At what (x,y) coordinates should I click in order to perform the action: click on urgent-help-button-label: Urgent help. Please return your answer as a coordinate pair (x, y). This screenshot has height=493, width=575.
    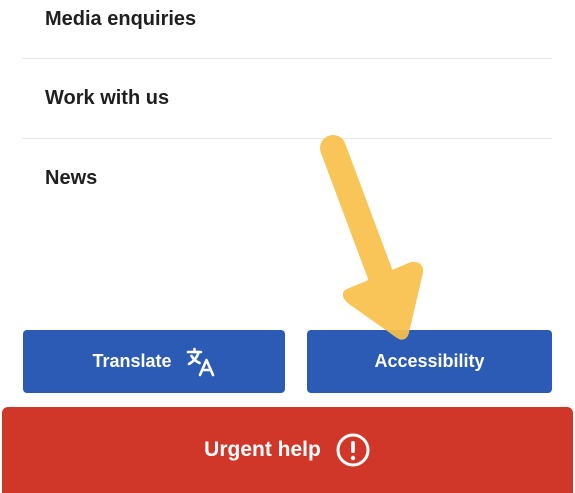
    Looking at the image, I should click on (262, 449).